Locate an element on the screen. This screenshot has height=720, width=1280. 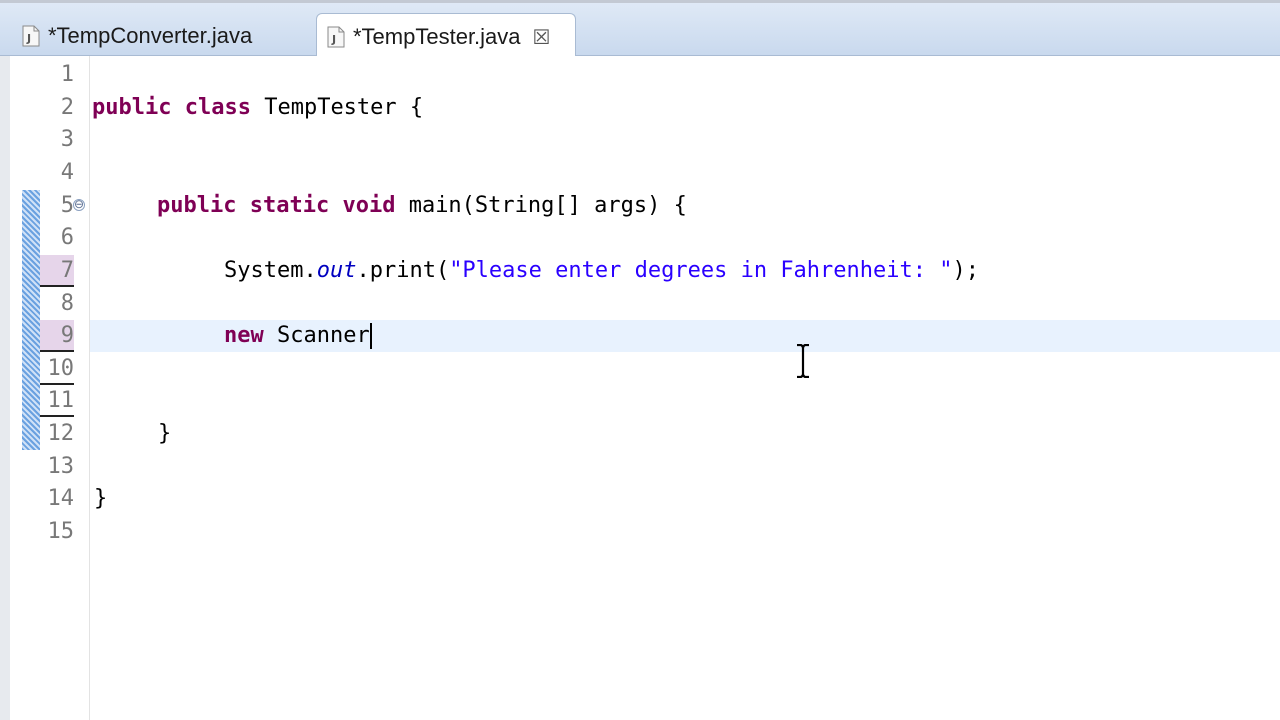
line-number-changed: 9 is located at coordinates (57, 336).